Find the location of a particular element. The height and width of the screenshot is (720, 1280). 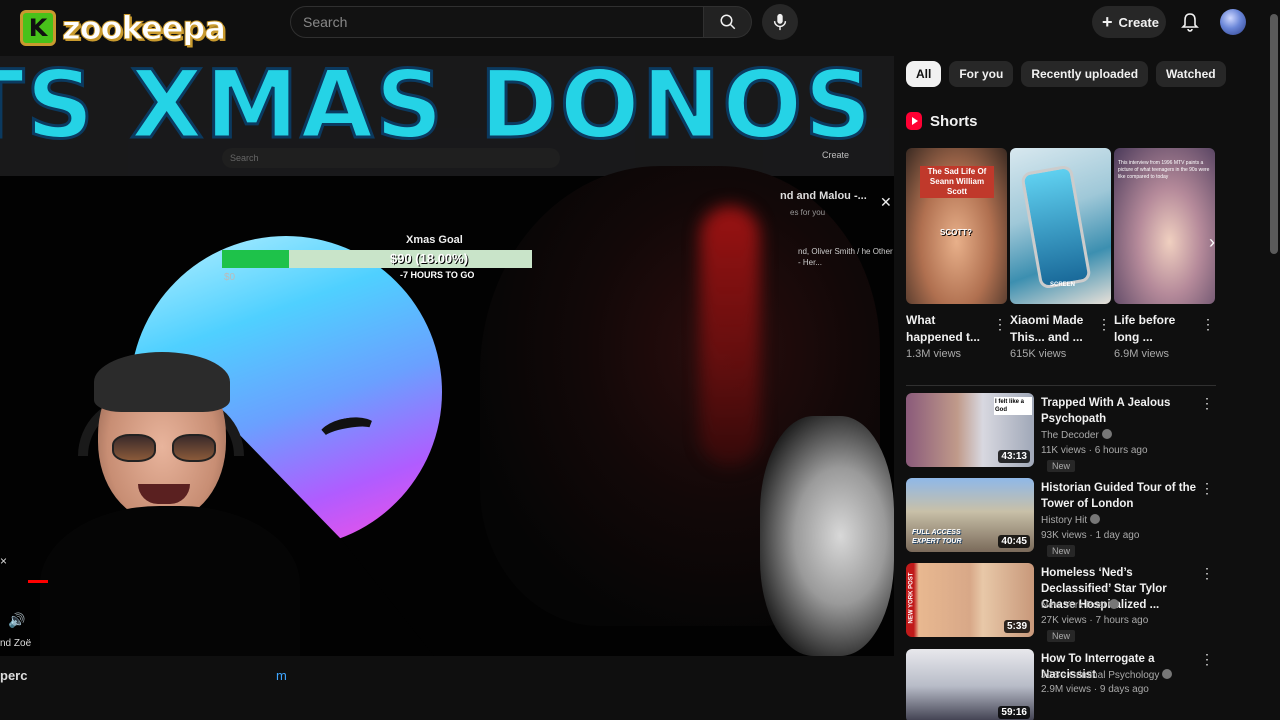

video-link-fragment: m is located at coordinates (281, 675).